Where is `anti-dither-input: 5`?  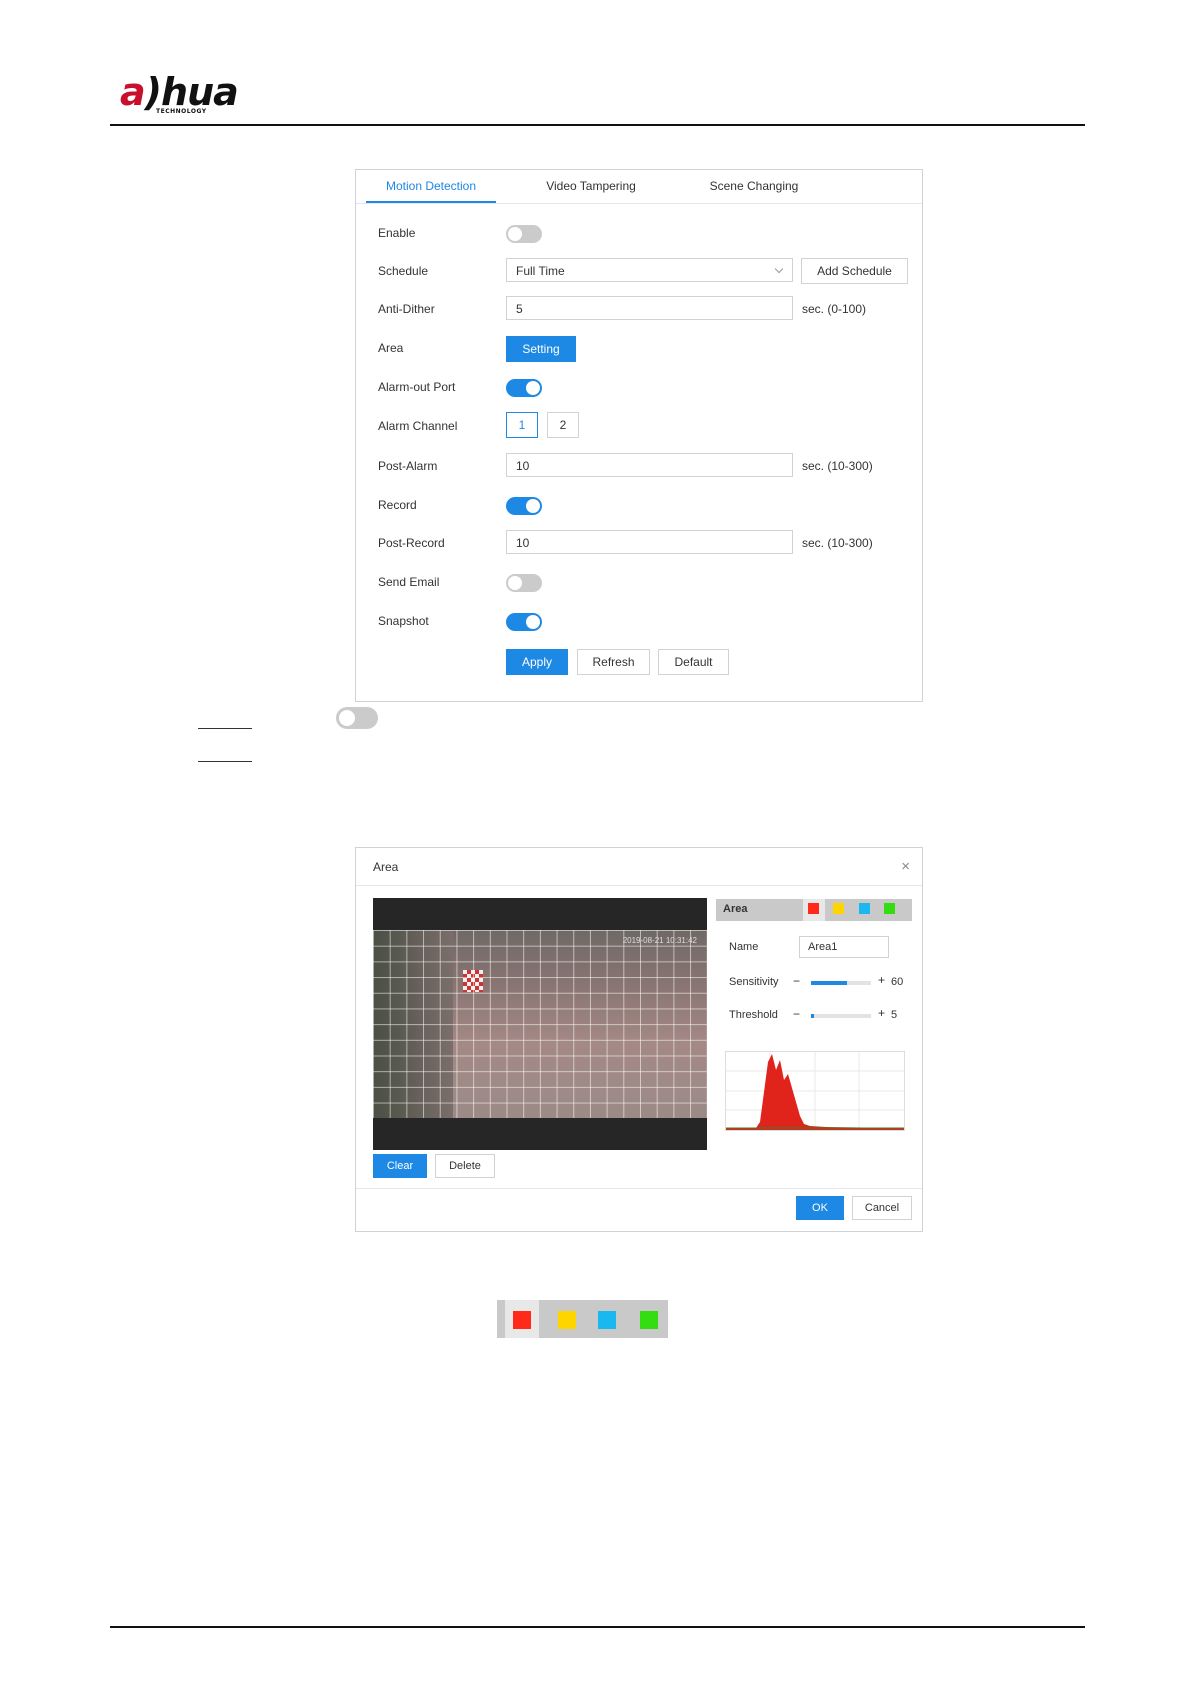 anti-dither-input: 5 is located at coordinates (649, 308).